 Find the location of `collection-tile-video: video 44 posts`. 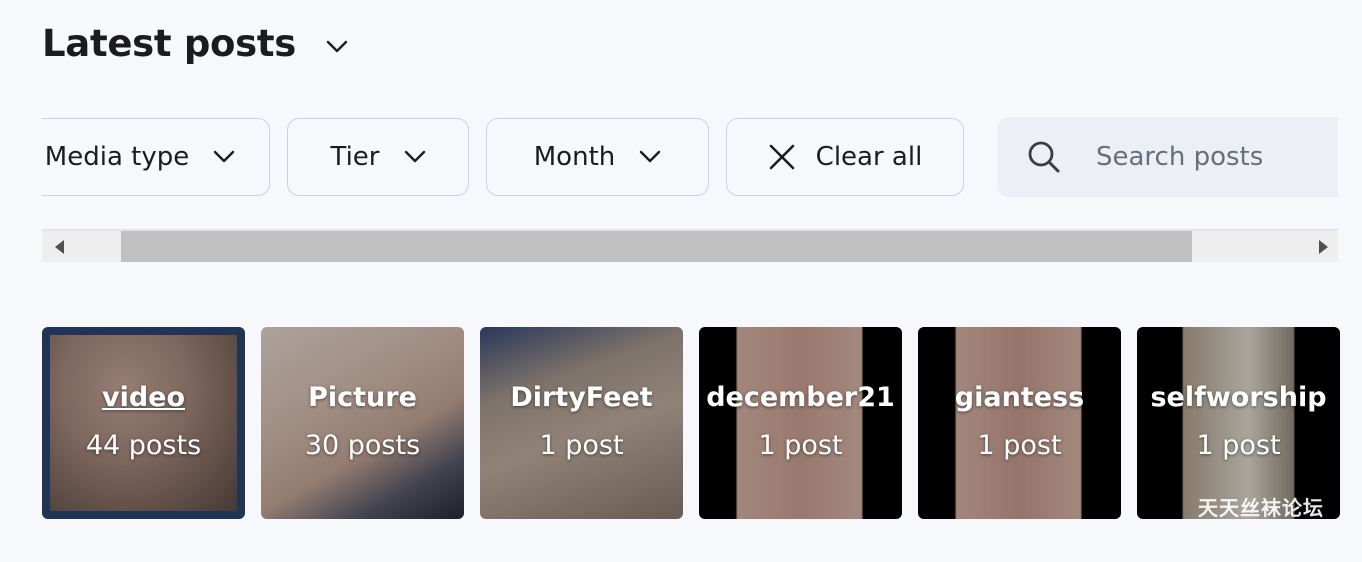

collection-tile-video: video 44 posts is located at coordinates (143, 423).